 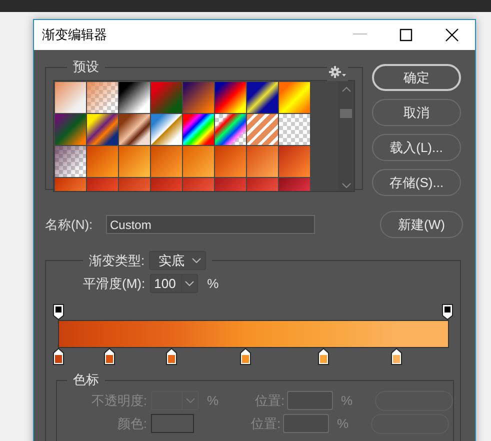 I want to click on gradient-type-label: 渐变类型:, so click(x=117, y=261).